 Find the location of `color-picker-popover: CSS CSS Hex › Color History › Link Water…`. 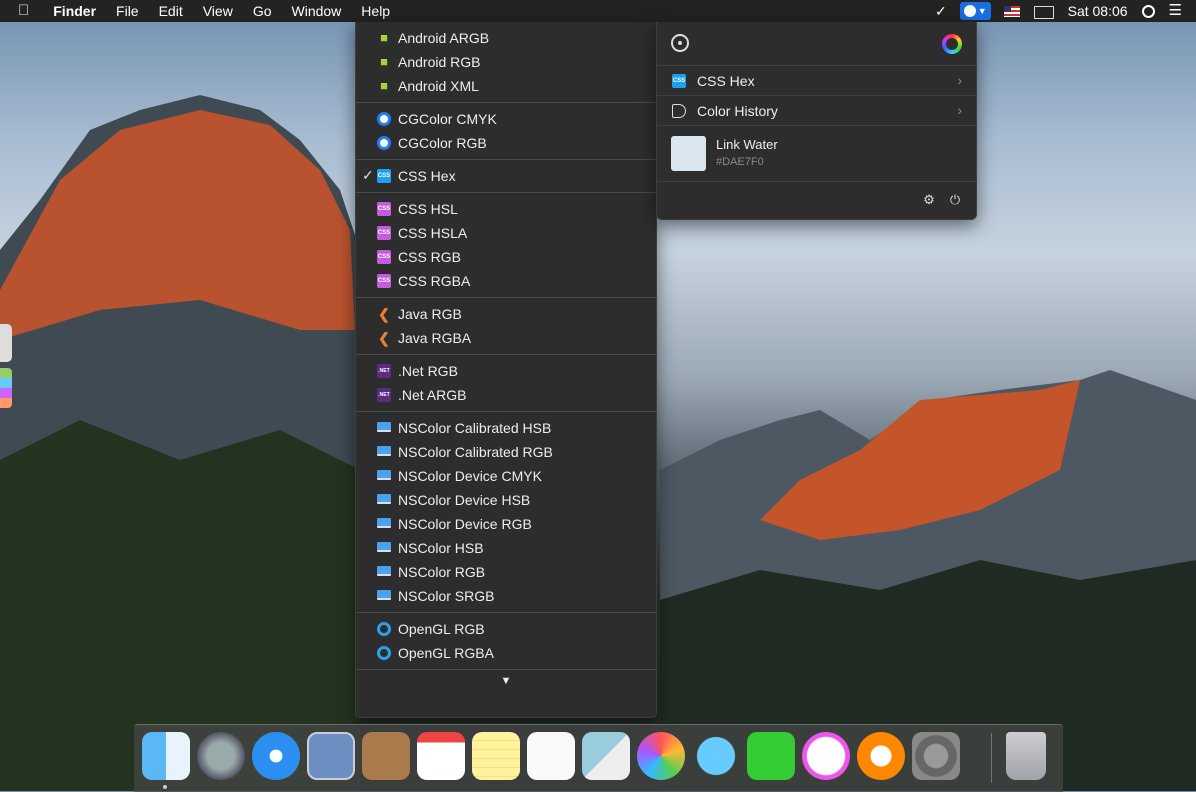

color-picker-popover: CSS CSS Hex › Color History › Link Water… is located at coordinates (816, 121).